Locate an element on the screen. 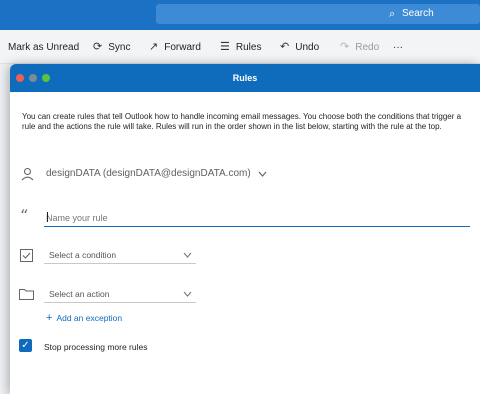 The height and width of the screenshot is (394, 480). person-icon is located at coordinates (27, 174).